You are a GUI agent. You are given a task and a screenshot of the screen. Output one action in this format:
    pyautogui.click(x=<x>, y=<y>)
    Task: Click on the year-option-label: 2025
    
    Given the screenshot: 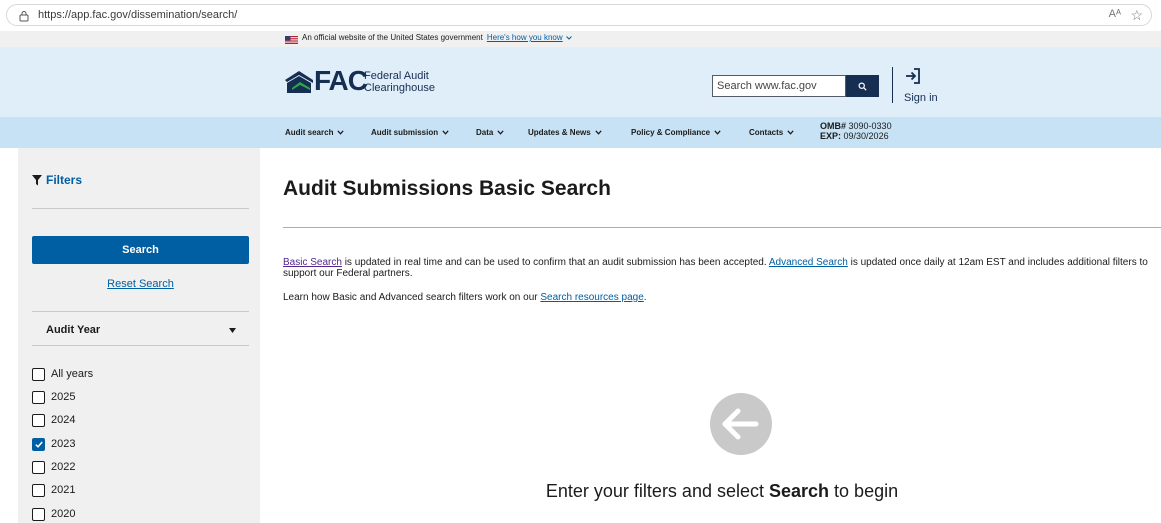 What is the action you would take?
    pyautogui.click(x=63, y=397)
    